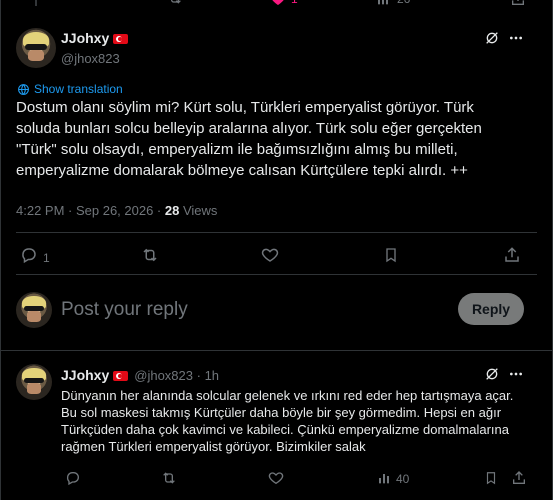 This screenshot has height=500, width=553. Describe the element at coordinates (403, 3) in the screenshot. I see `views-count: 26` at that location.